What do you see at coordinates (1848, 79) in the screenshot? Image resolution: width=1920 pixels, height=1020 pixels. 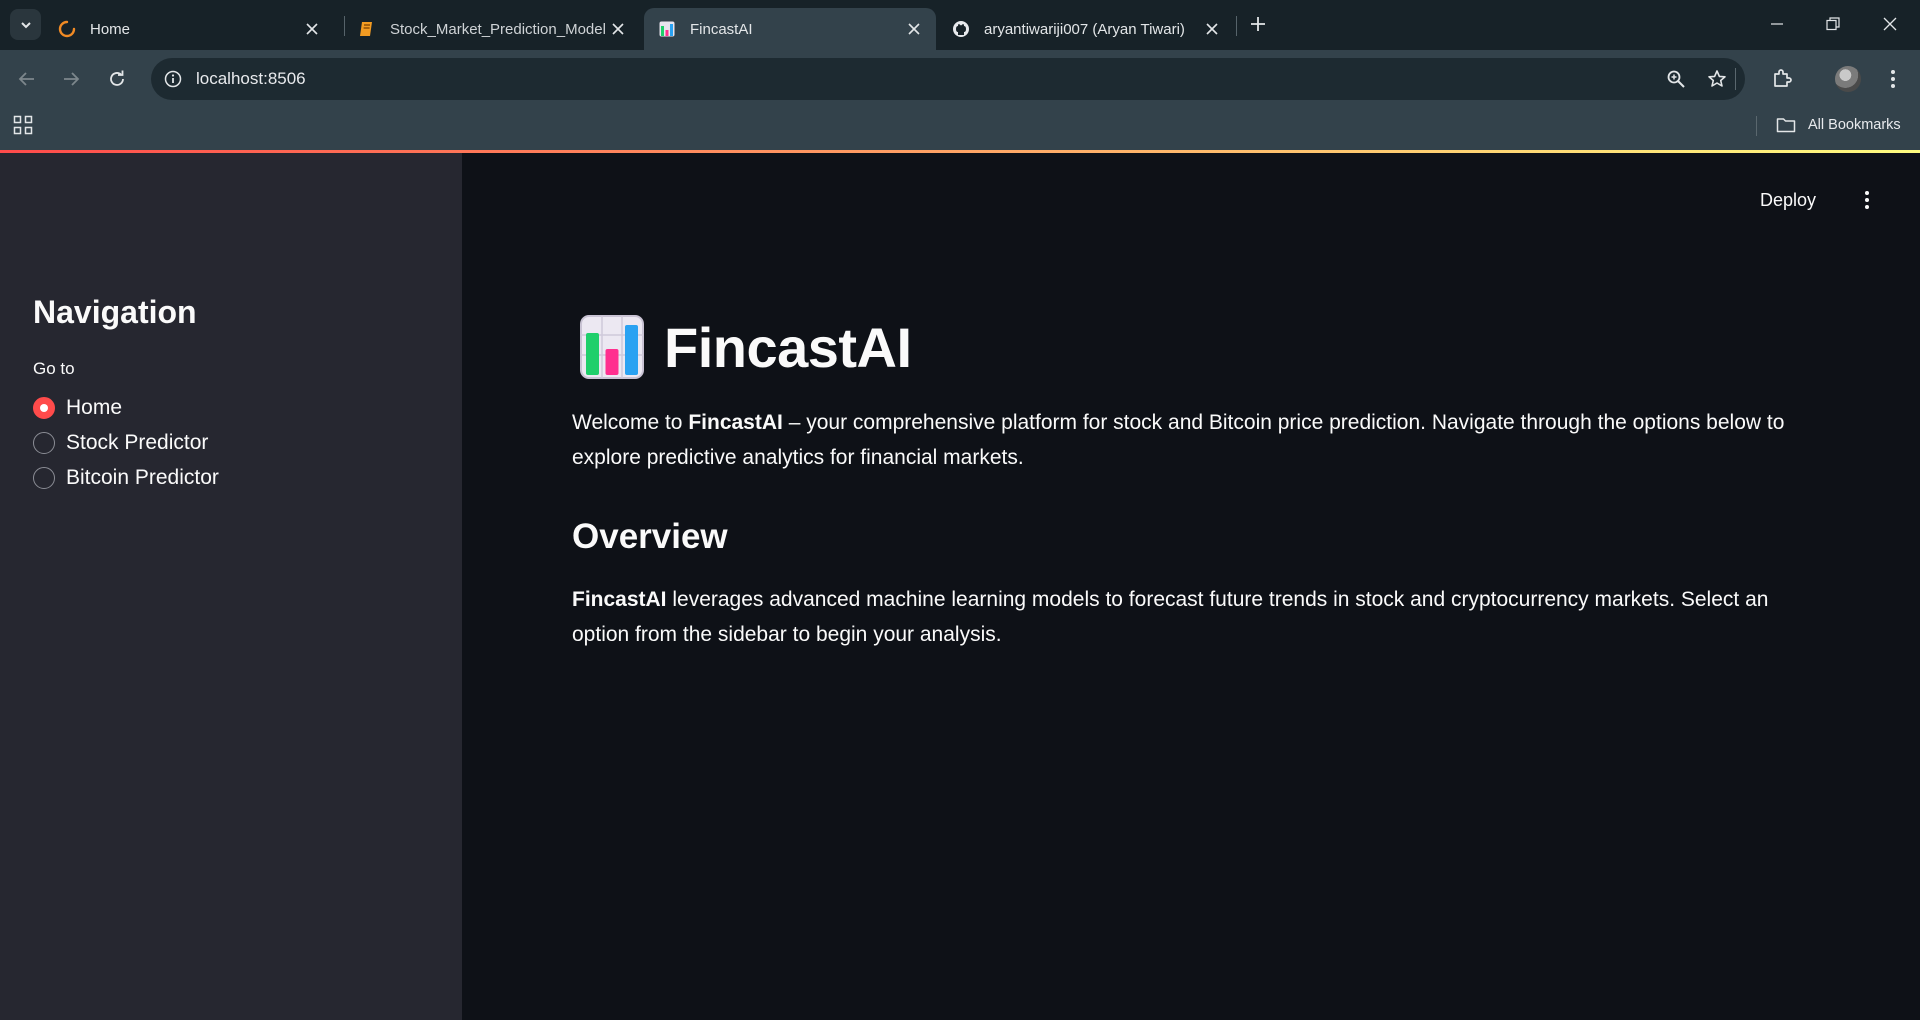 I see `profile-avatar` at bounding box center [1848, 79].